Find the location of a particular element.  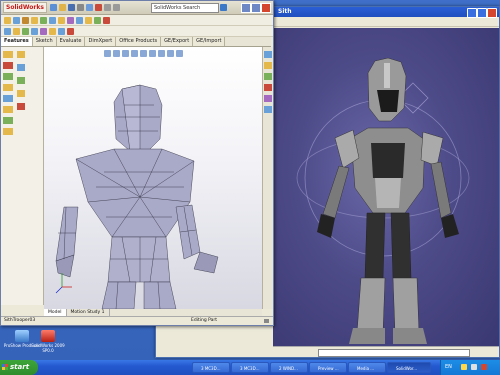

rebuild-icon is located at coordinates (98, 7).